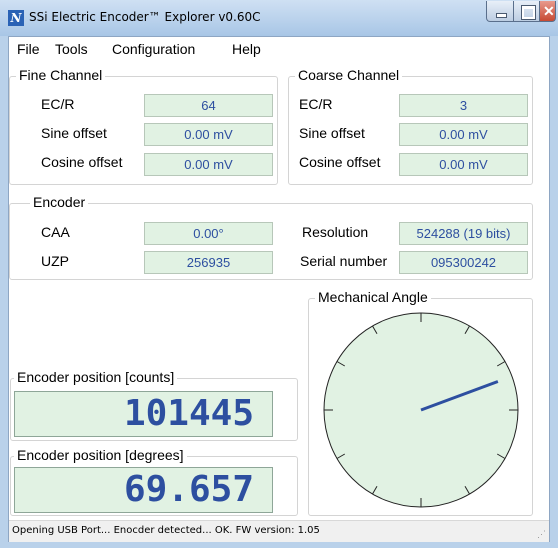 This screenshot has width=558, height=548. What do you see at coordinates (501, 15) in the screenshot?
I see `minimize-icon` at bounding box center [501, 15].